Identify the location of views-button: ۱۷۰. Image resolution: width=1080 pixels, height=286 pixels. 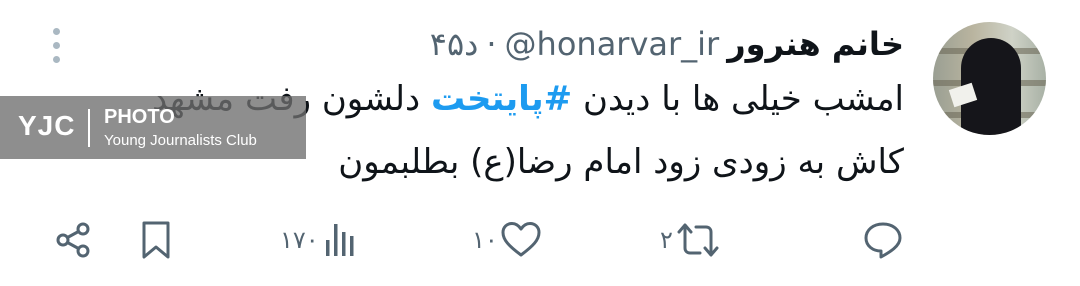
(318, 240).